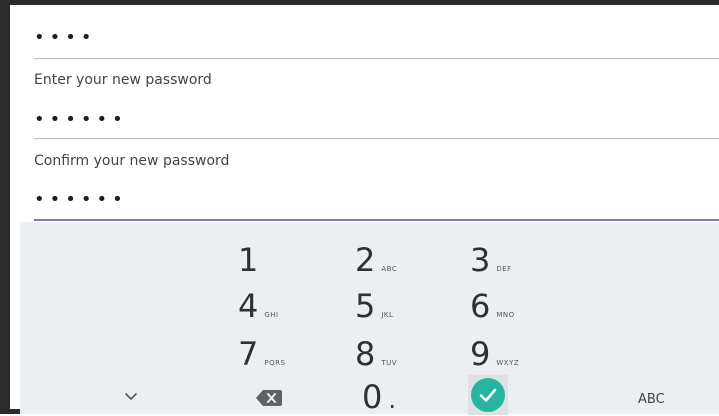  What do you see at coordinates (492, 306) in the screenshot?
I see `key-6: 6 MNO` at bounding box center [492, 306].